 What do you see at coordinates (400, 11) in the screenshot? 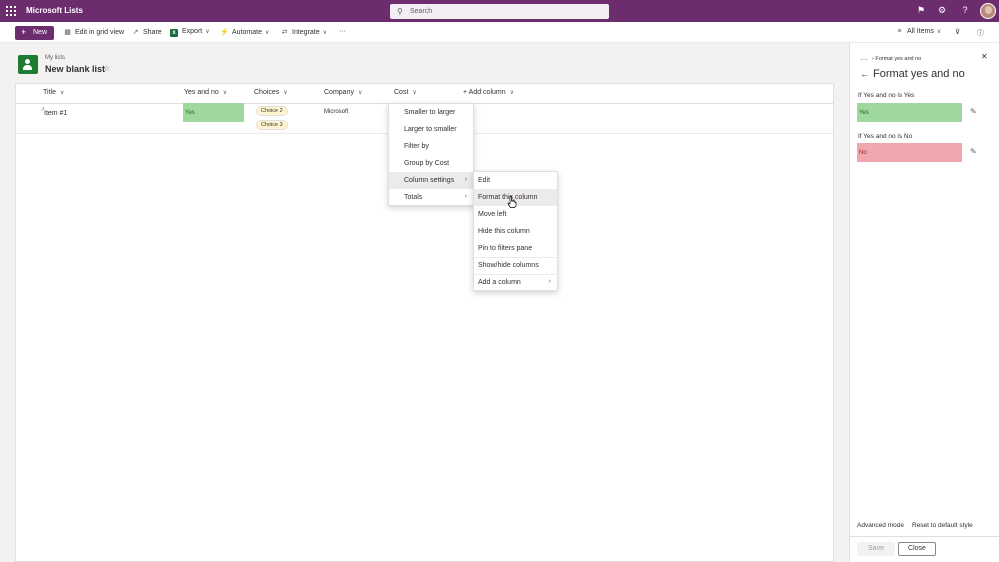
I see `search-icon: ⚲` at bounding box center [400, 11].